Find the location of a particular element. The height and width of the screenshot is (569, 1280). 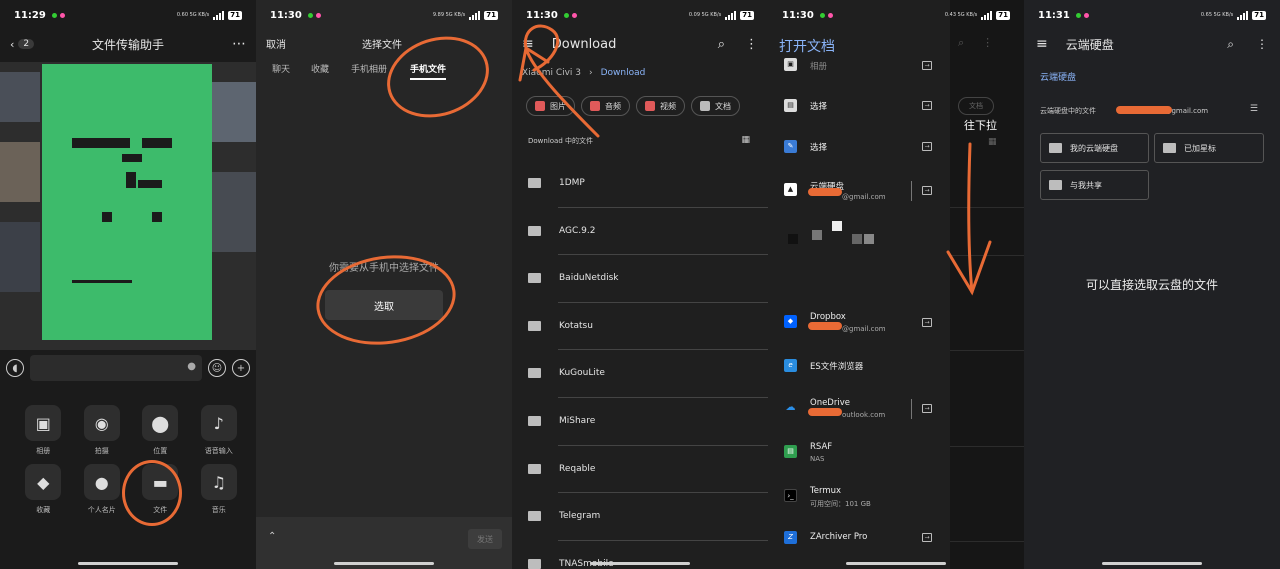

status-network: 9.89 5G KB/s is located at coordinates (449, 14).